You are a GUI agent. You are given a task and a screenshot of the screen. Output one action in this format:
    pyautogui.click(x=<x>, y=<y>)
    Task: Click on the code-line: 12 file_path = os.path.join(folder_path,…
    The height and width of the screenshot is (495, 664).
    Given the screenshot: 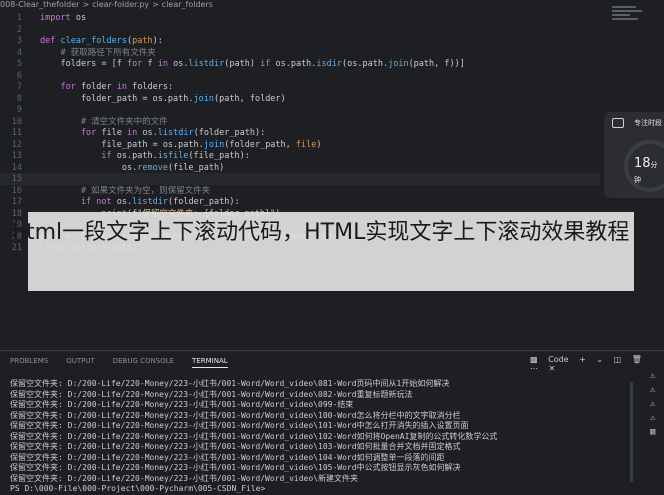 What is the action you would take?
    pyautogui.click(x=300, y=145)
    